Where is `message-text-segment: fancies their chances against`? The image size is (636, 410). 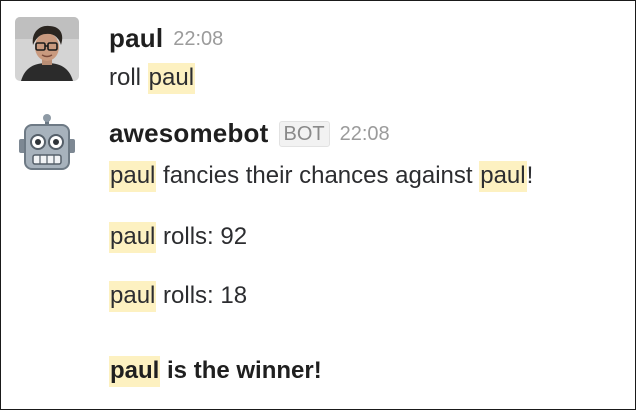 message-text-segment: fancies their chances against is located at coordinates (318, 175).